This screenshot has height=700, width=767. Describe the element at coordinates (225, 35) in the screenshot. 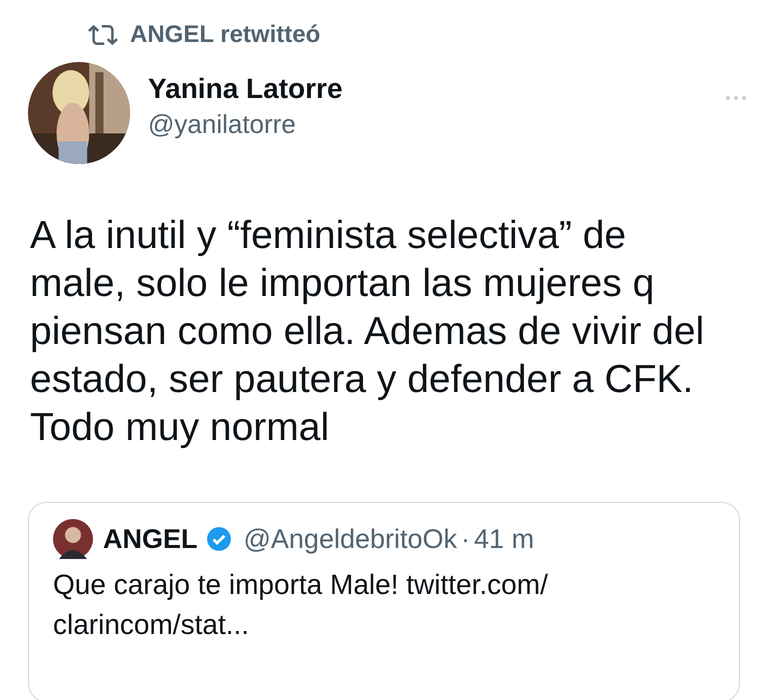

I see `retweet-label: ANGEL retwitteó` at that location.